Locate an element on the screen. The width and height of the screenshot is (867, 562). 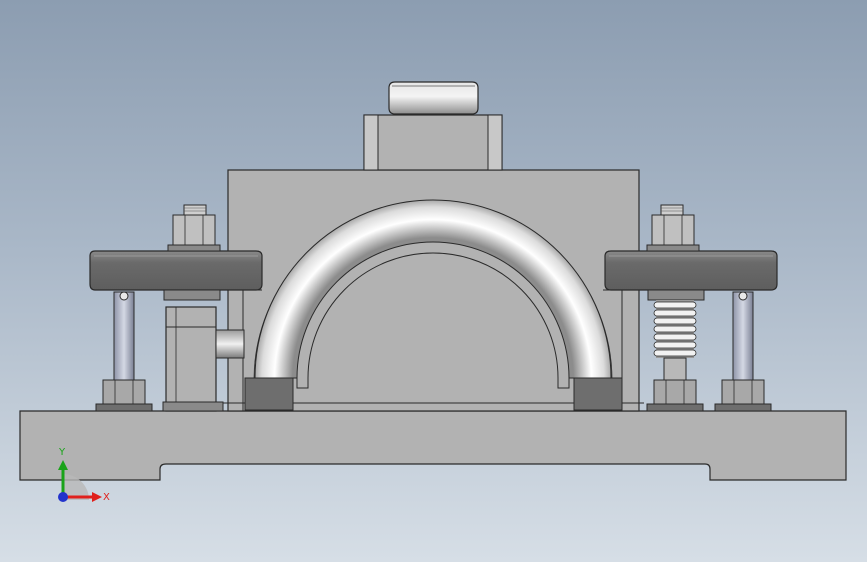
left-foot-block is located at coordinates (269, 394).